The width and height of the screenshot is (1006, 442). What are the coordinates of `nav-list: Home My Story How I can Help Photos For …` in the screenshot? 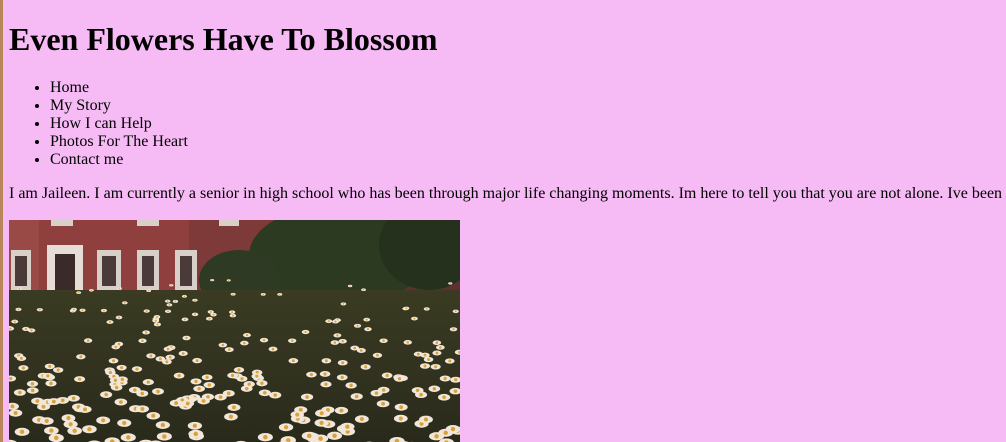 It's located at (98, 124).